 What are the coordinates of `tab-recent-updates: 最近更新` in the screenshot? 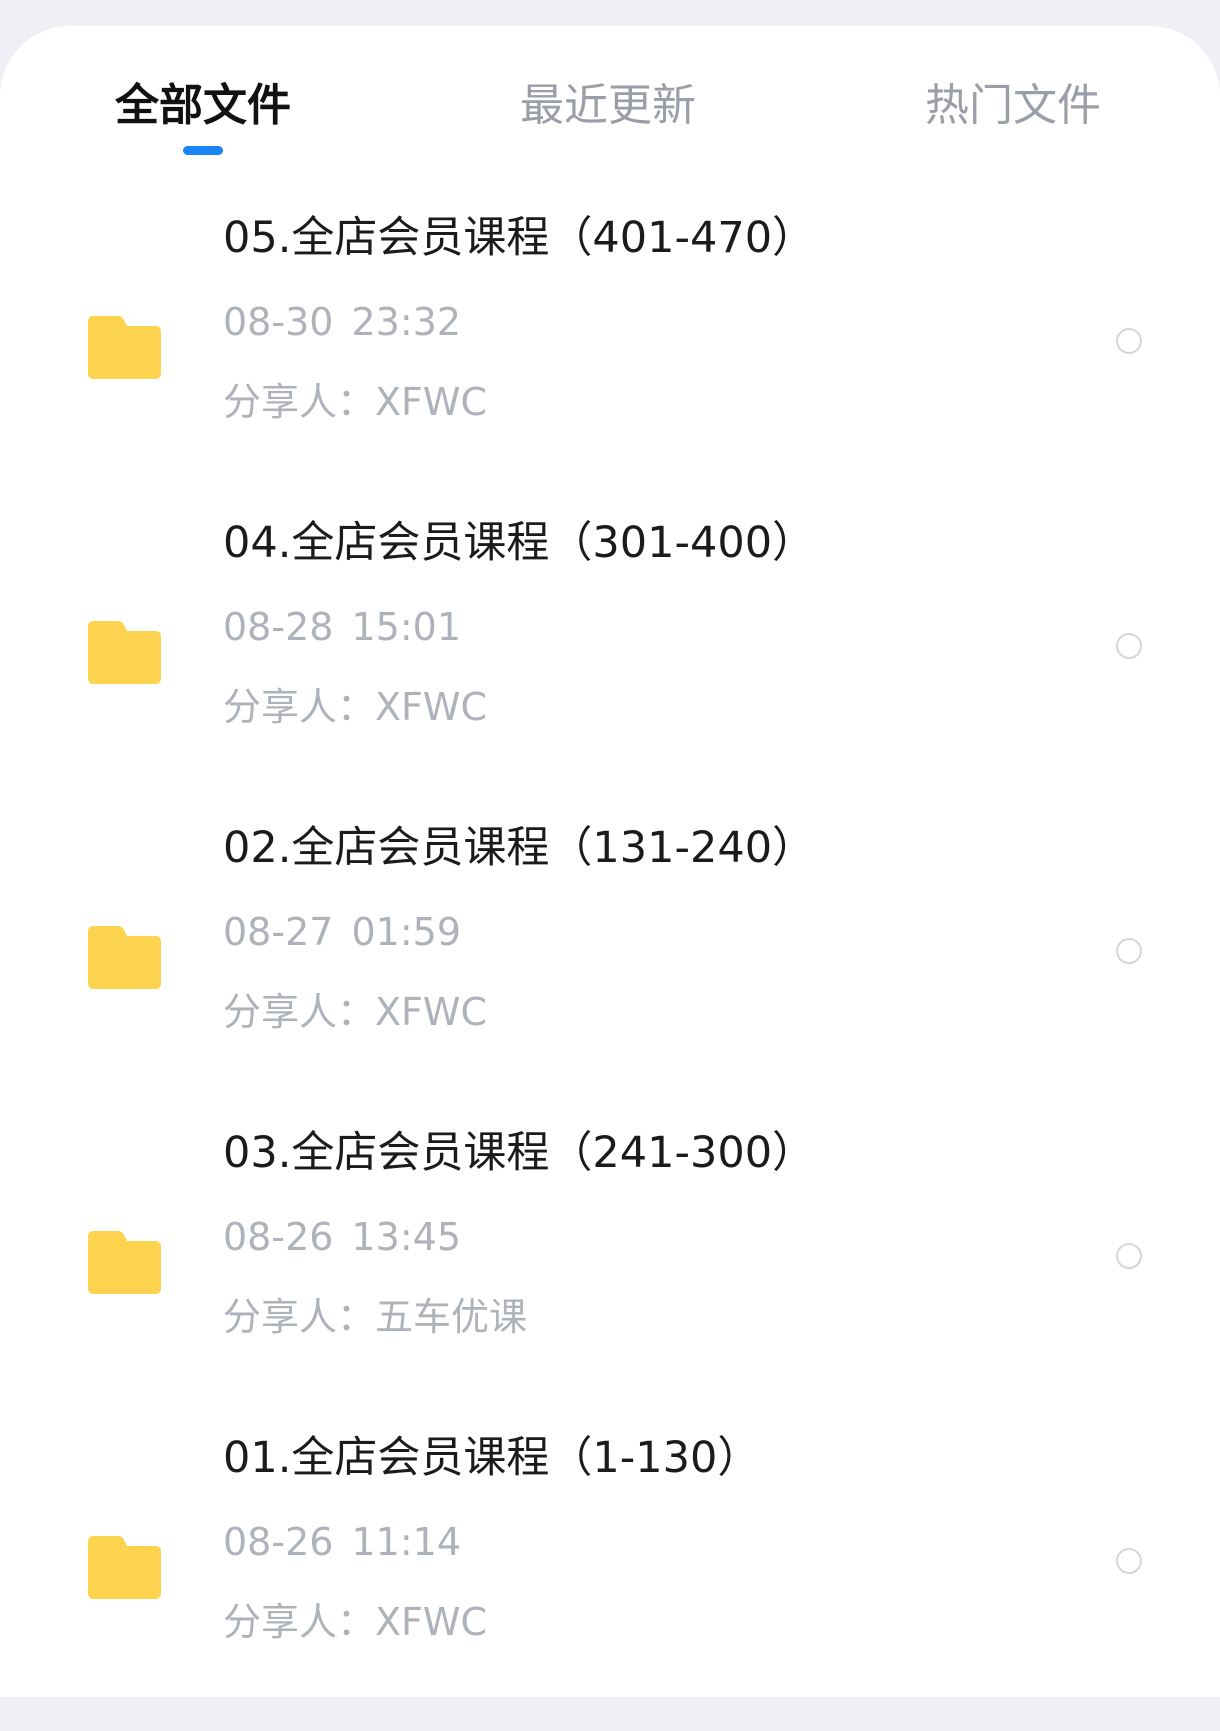 It's located at (608, 106).